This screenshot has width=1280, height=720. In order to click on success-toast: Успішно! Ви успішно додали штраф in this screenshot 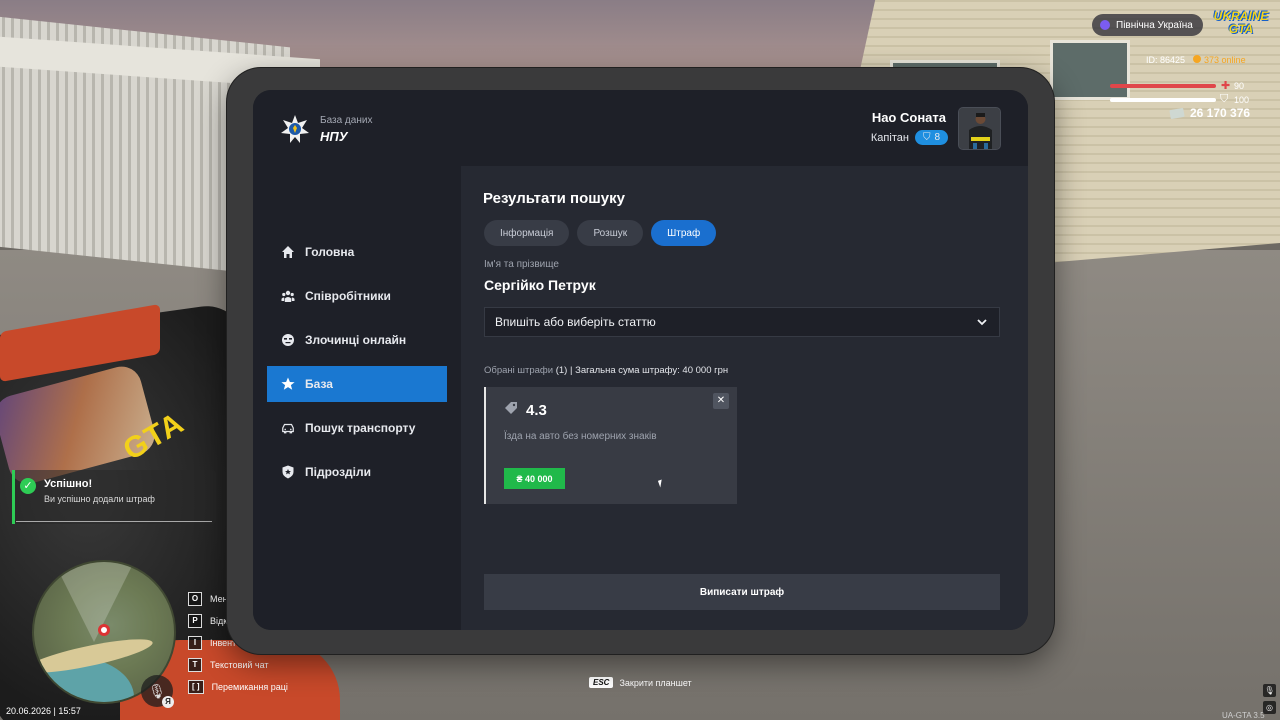, I will do `click(114, 497)`.